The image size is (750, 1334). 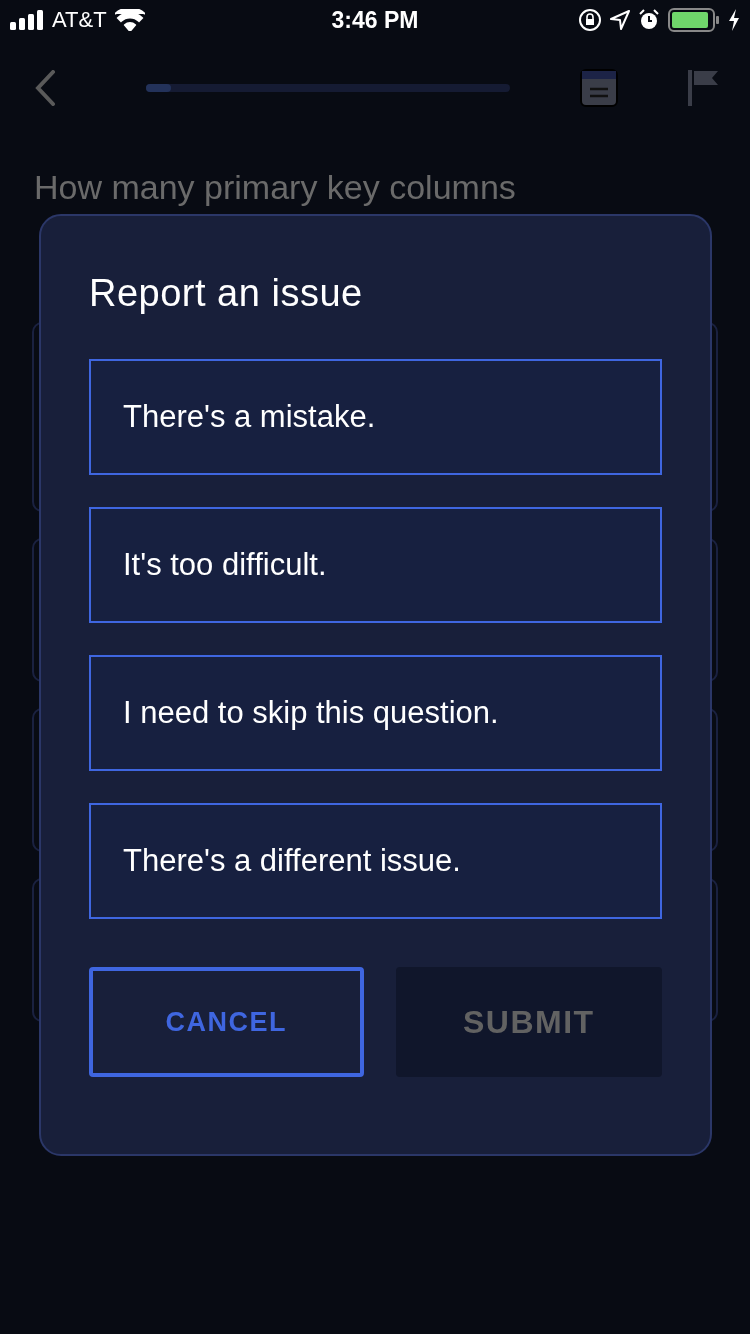 I want to click on rotation-lock-icon, so click(x=590, y=20).